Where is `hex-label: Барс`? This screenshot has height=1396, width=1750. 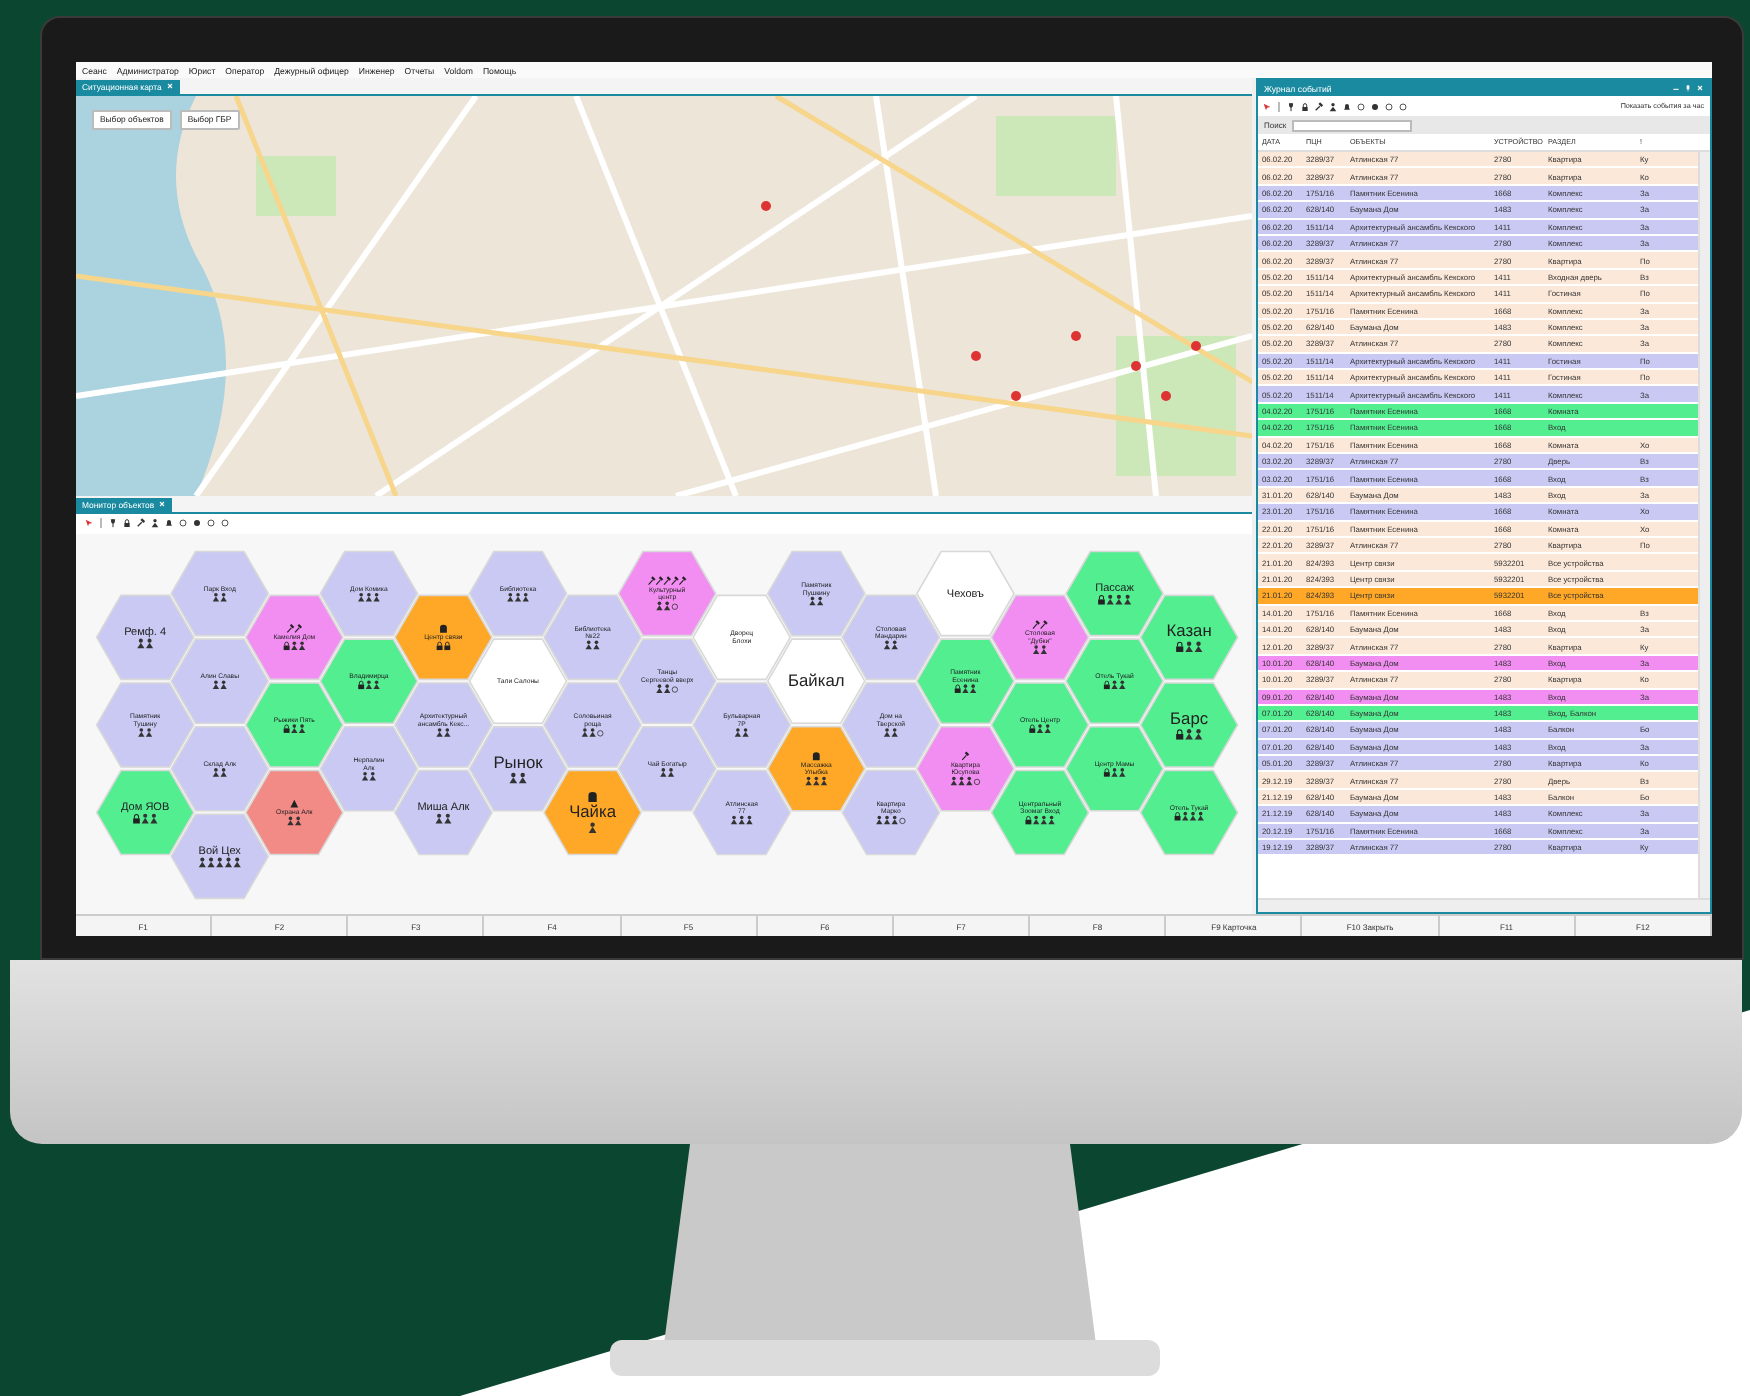
hex-label: Барс is located at coordinates (1189, 717).